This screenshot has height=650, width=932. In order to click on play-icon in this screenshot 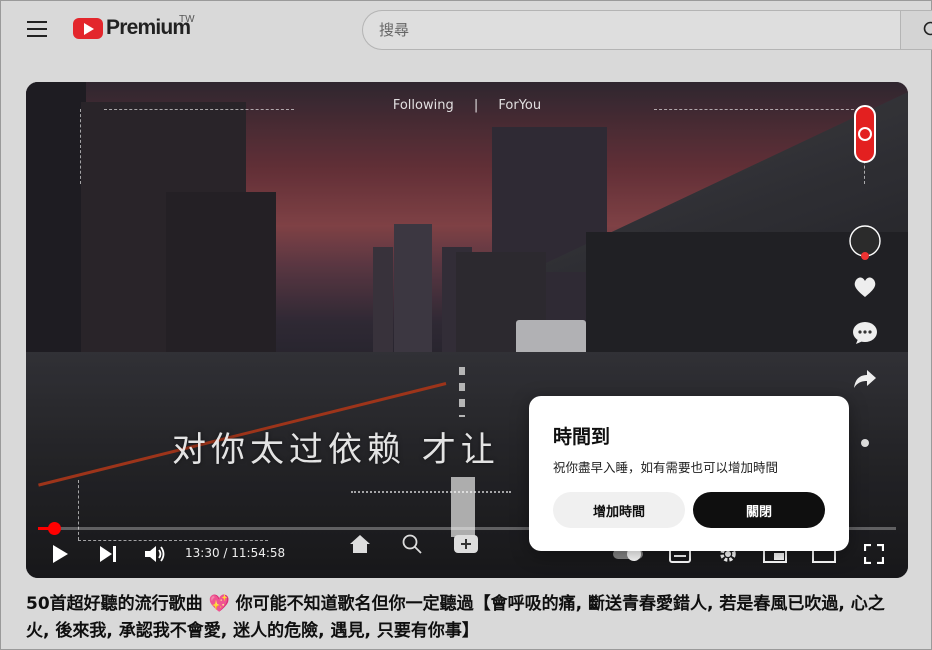, I will do `click(60, 554)`.